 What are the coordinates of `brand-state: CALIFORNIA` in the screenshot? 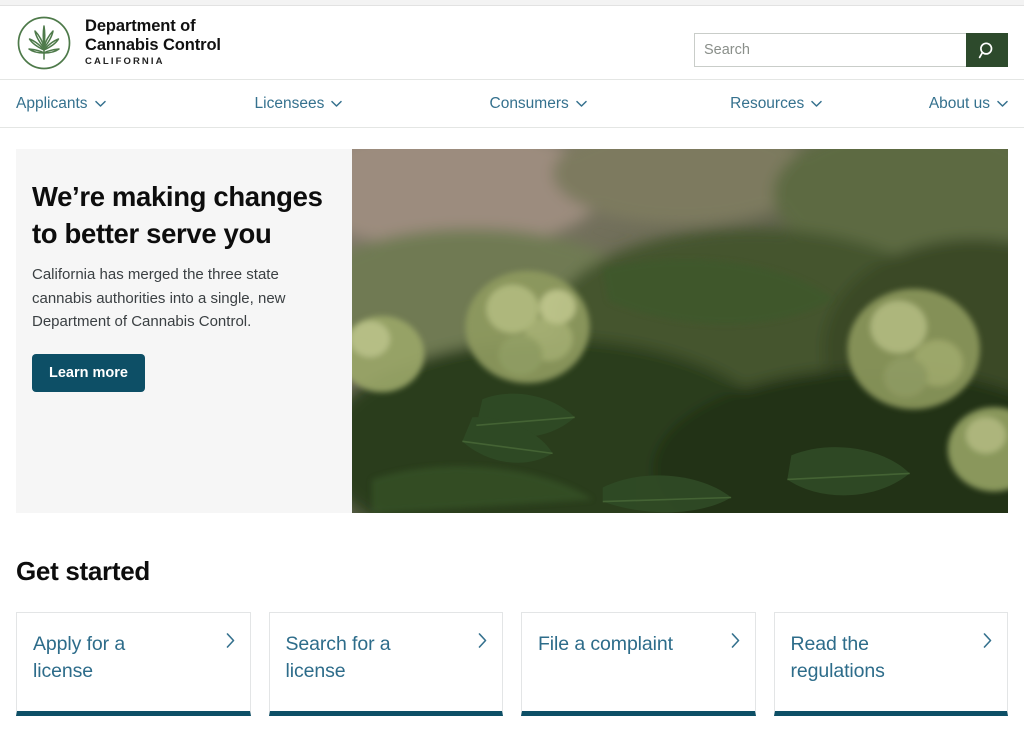 It's located at (125, 62).